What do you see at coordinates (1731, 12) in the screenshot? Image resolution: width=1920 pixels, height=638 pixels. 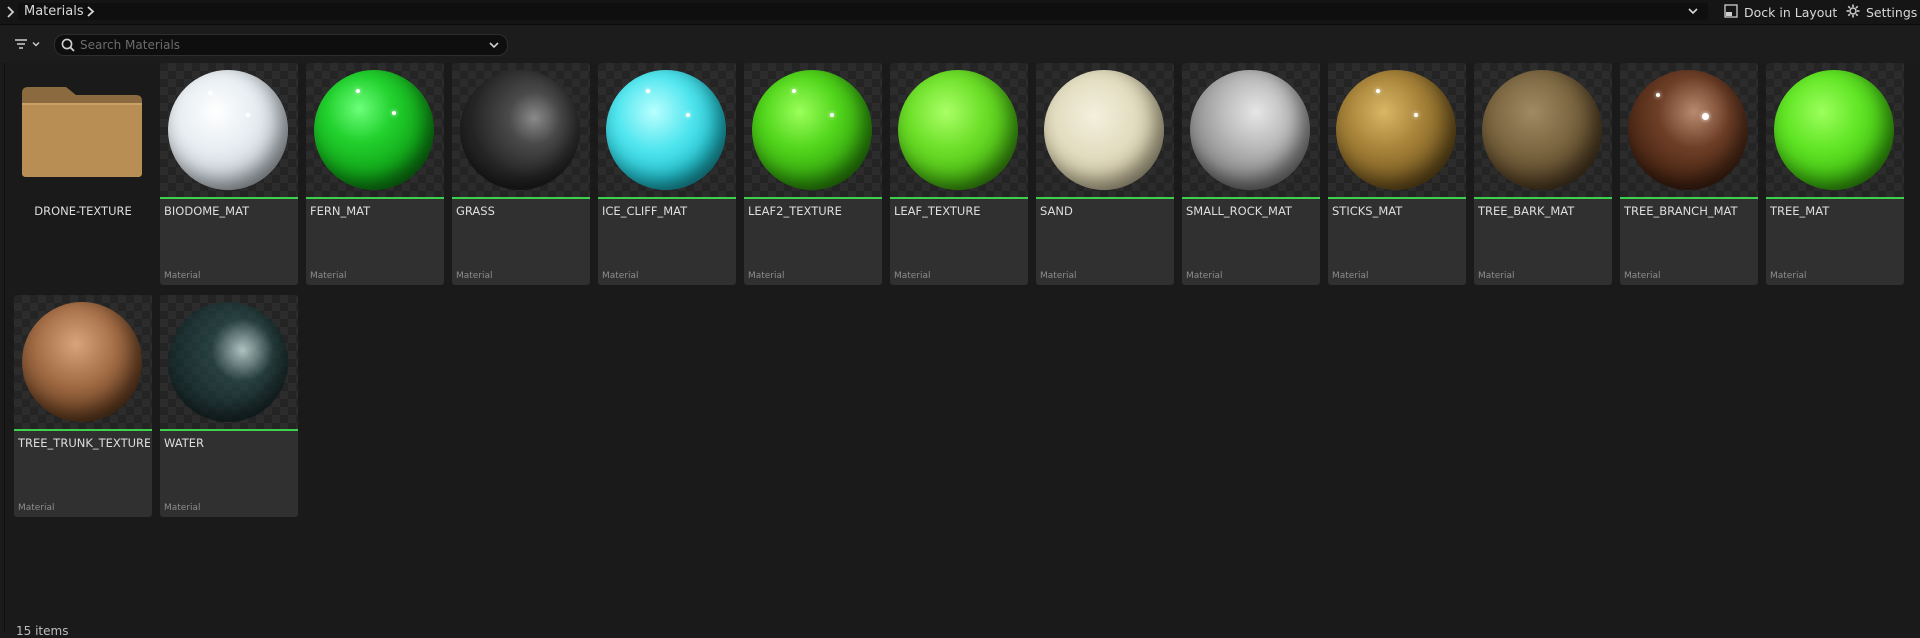 I see `dock-layout-icon` at bounding box center [1731, 12].